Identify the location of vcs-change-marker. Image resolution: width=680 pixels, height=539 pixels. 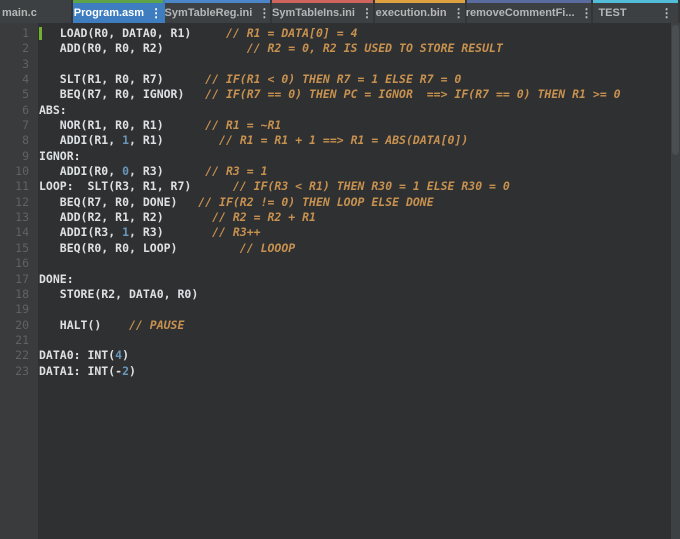
(40, 33).